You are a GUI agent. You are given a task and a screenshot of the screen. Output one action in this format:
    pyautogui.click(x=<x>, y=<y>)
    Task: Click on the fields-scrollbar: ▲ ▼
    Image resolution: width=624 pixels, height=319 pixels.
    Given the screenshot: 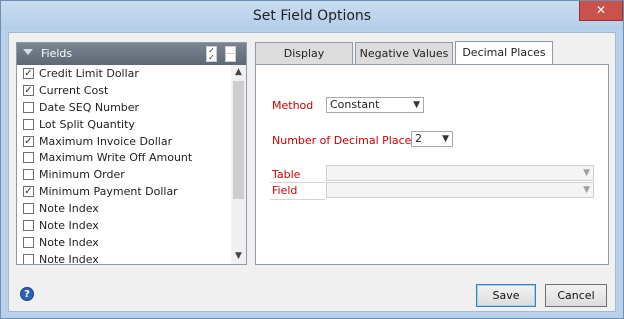 What is the action you would take?
    pyautogui.click(x=238, y=164)
    